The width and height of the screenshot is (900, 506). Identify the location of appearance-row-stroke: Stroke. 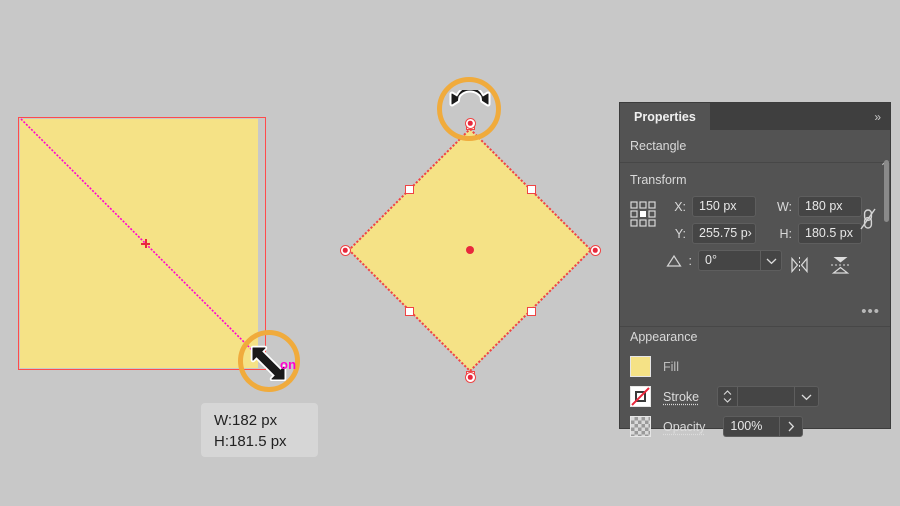
(755, 396).